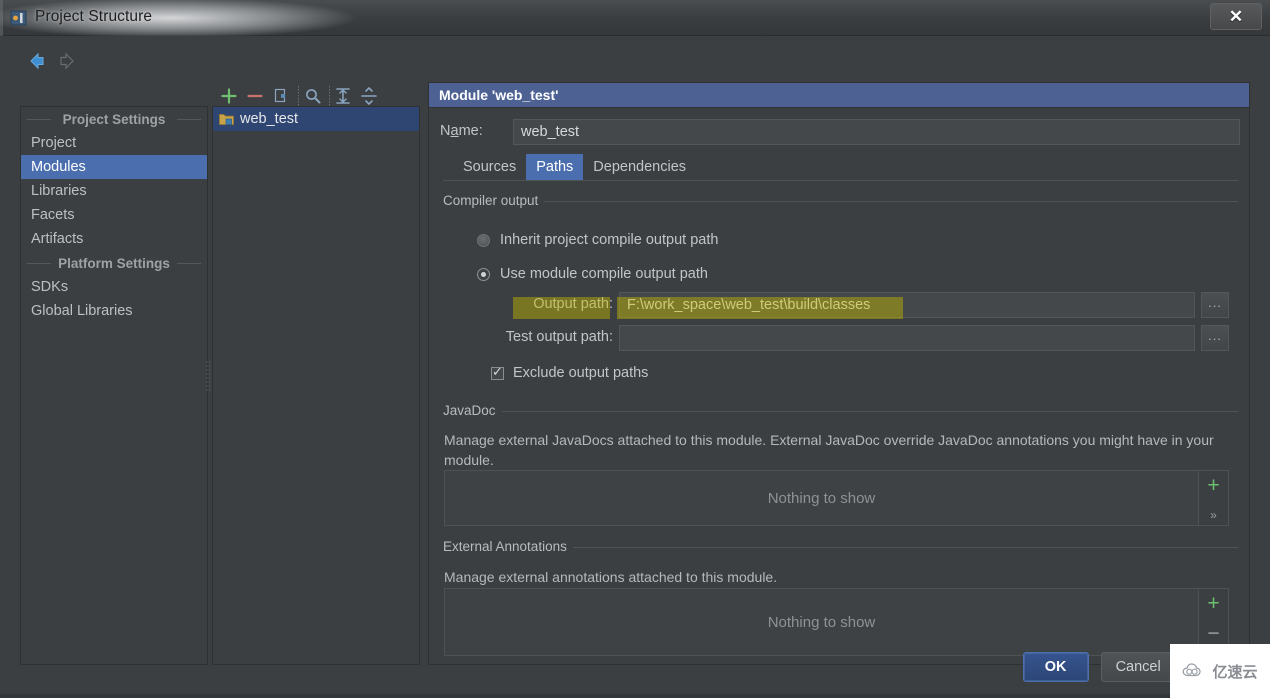 Image resolution: width=1270 pixels, height=698 pixels. What do you see at coordinates (114, 191) in the screenshot?
I see `sidebar-item-libraries: Libraries` at bounding box center [114, 191].